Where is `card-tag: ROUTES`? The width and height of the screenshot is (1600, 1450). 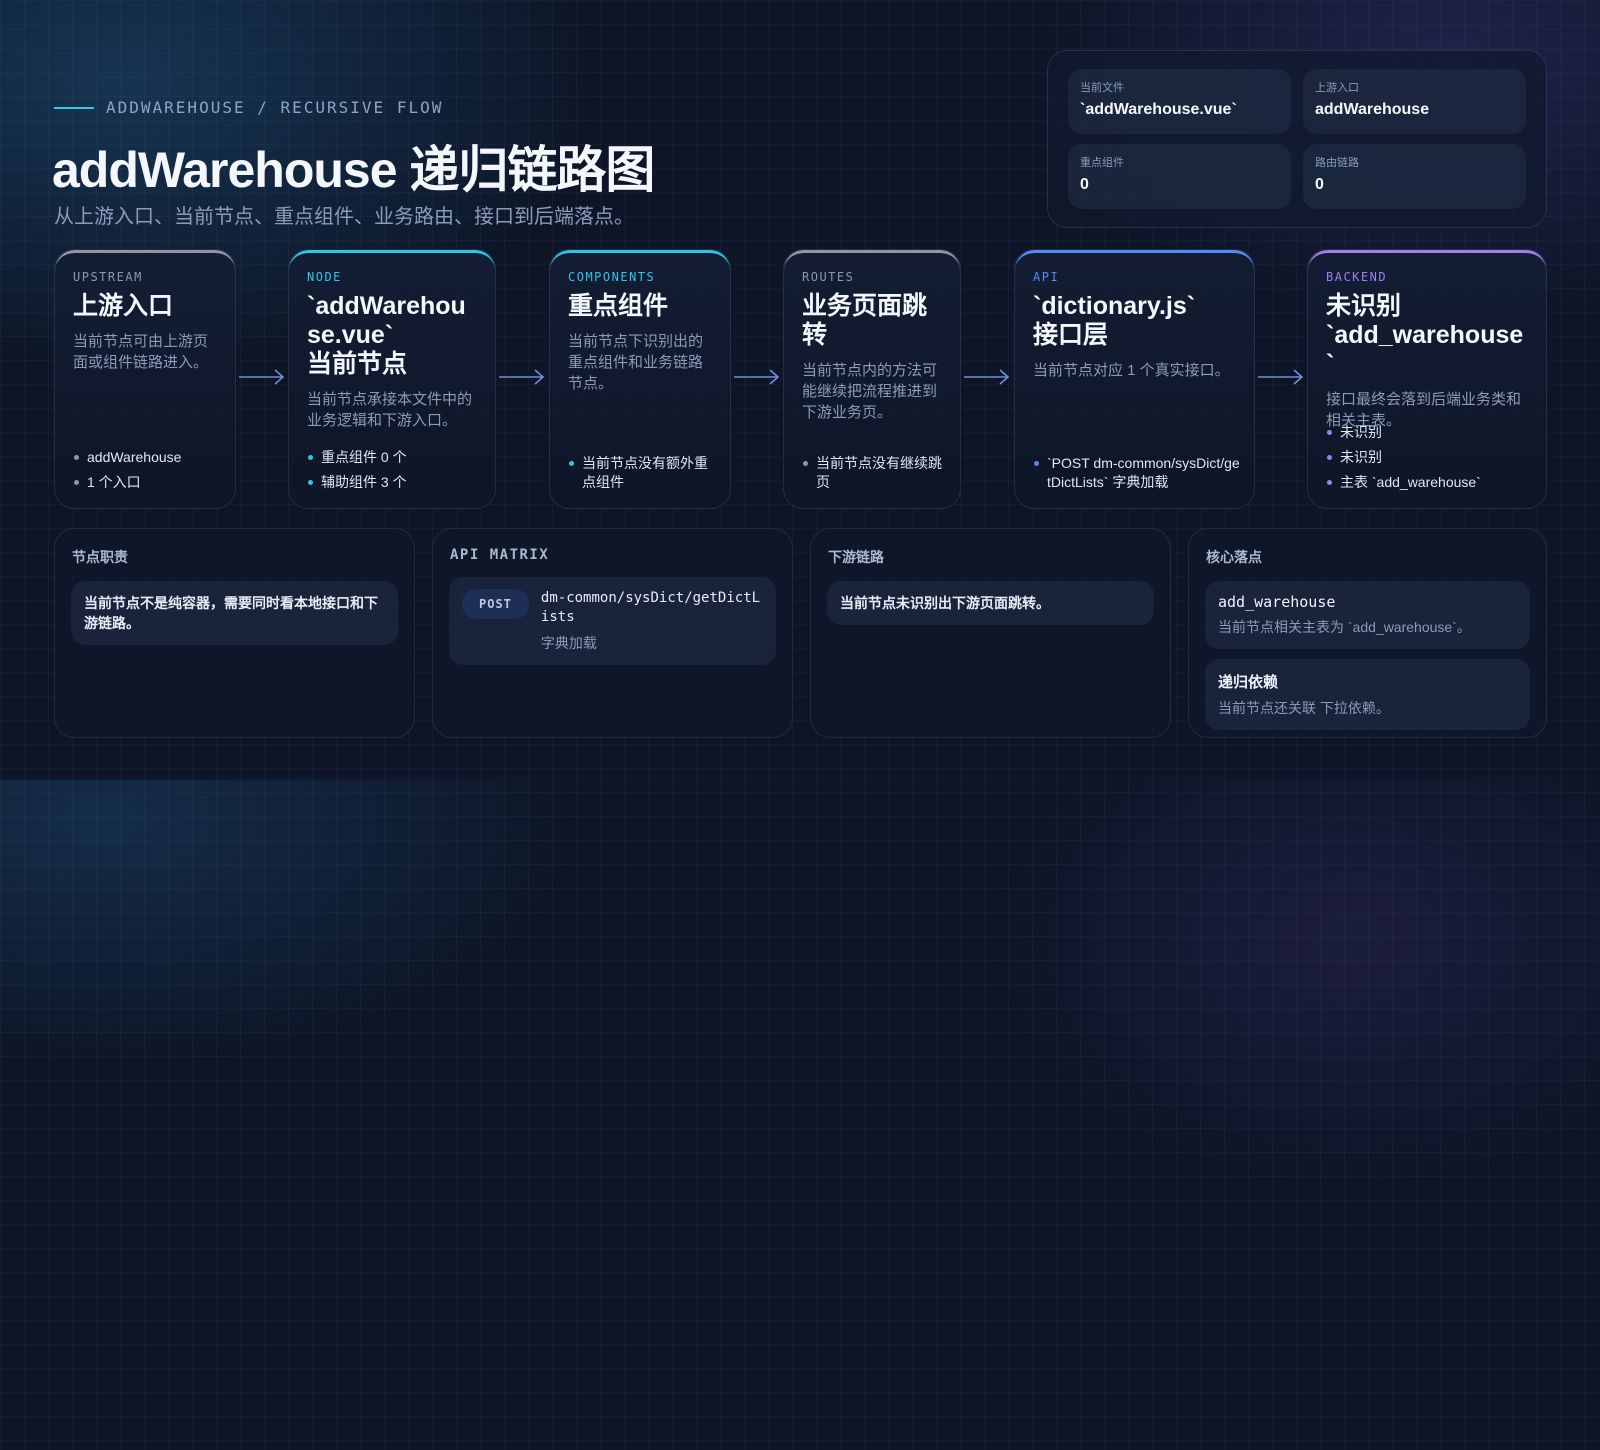 card-tag: ROUTES is located at coordinates (828, 277).